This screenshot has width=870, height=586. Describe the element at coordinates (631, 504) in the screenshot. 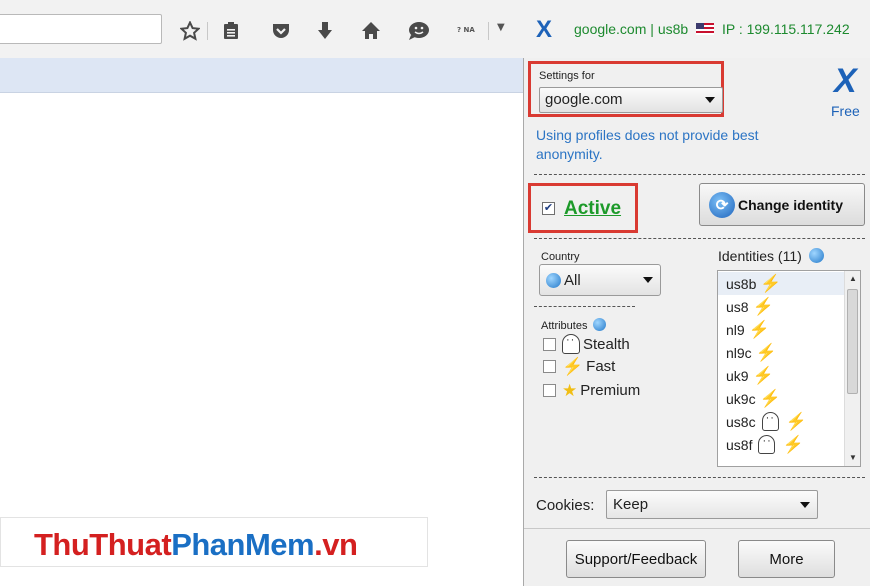

I see `cookies-value: Keep` at that location.